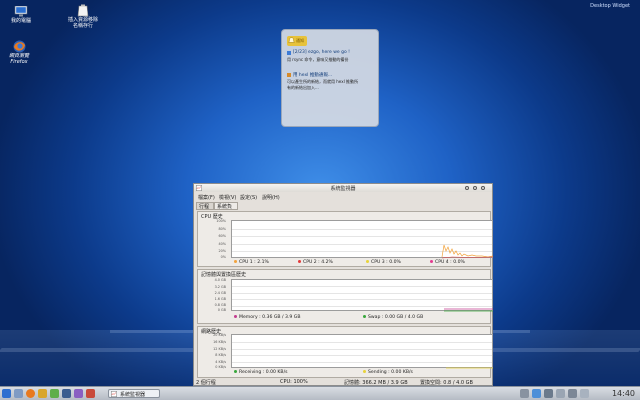 This screenshot has height=400, width=640. What do you see at coordinates (343, 197) in the screenshot?
I see `menu-bar: 檔案(F) 檢視(V) 設定(S) 說明(H)` at bounding box center [343, 197].